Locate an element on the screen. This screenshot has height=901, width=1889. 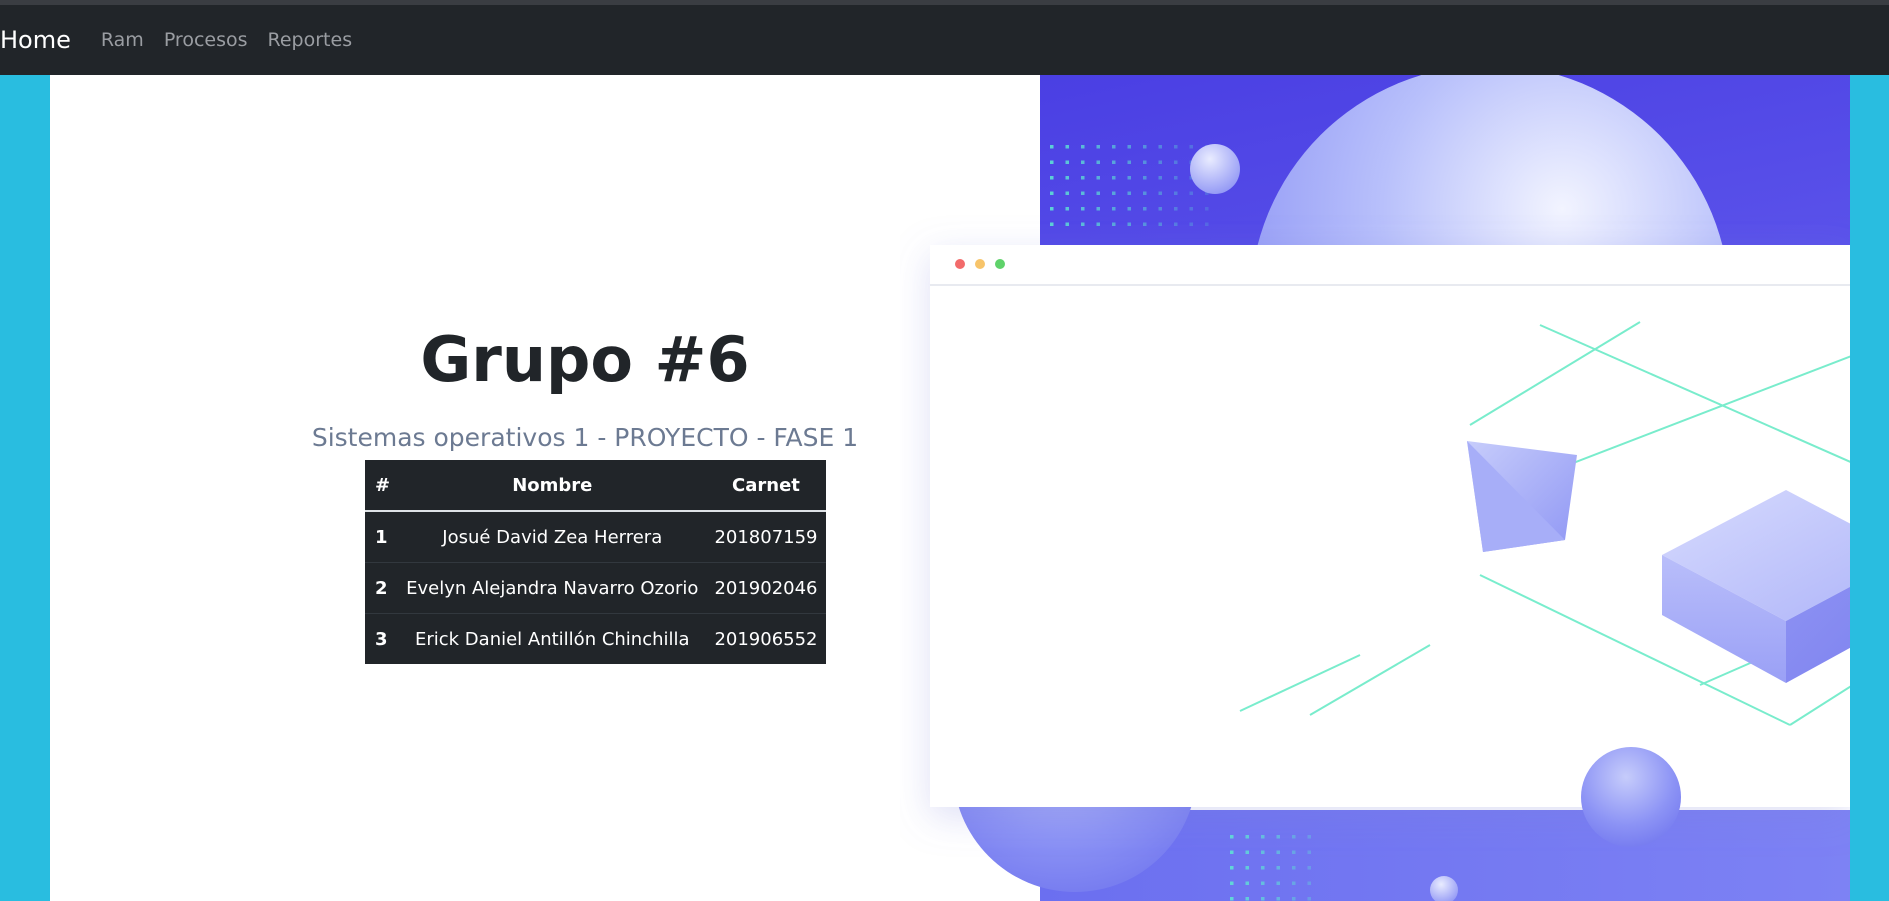
row-nombre: Erick Daniel Antillón Chinchilla is located at coordinates (552, 638).